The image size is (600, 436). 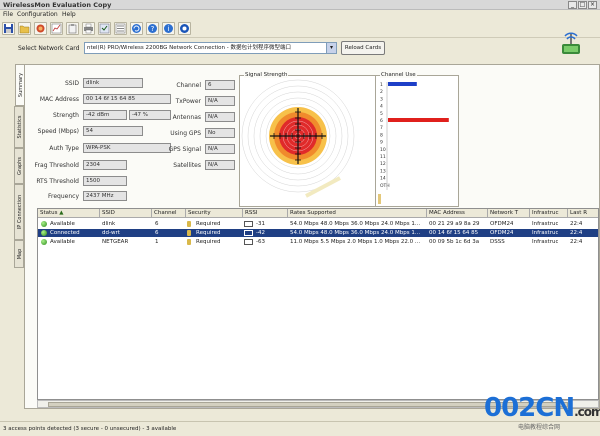 I want to click on save-icon, so click(x=8, y=28).